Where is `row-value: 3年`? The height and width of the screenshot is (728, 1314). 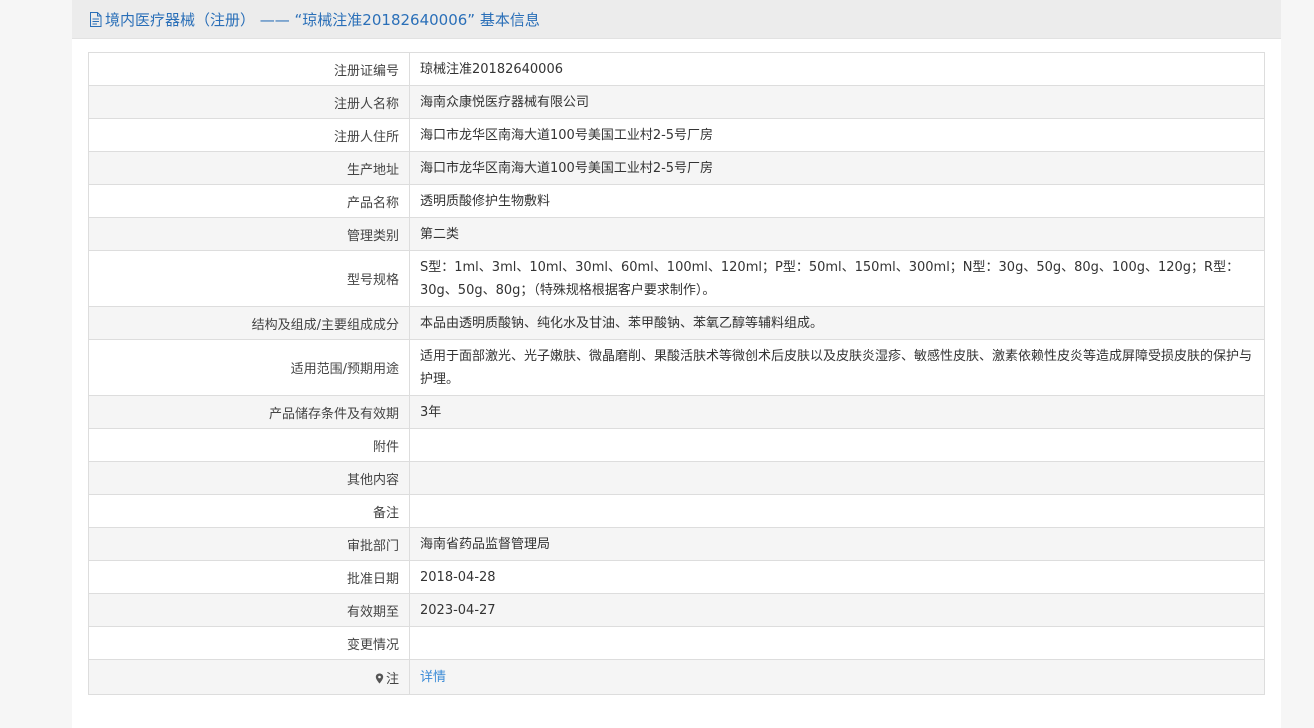 row-value: 3年 is located at coordinates (837, 412).